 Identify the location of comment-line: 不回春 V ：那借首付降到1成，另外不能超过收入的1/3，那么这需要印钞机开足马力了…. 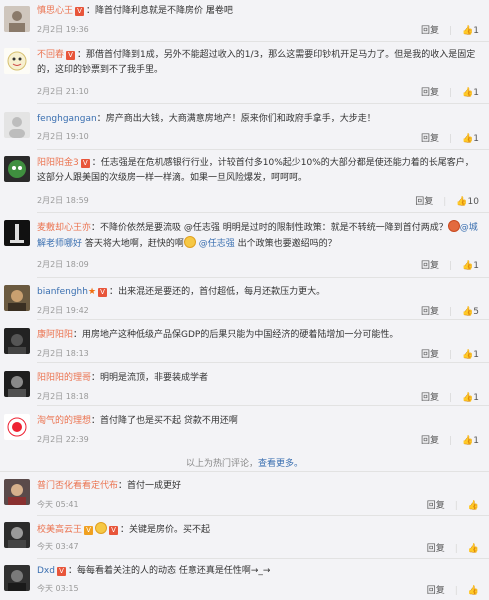
(256, 62).